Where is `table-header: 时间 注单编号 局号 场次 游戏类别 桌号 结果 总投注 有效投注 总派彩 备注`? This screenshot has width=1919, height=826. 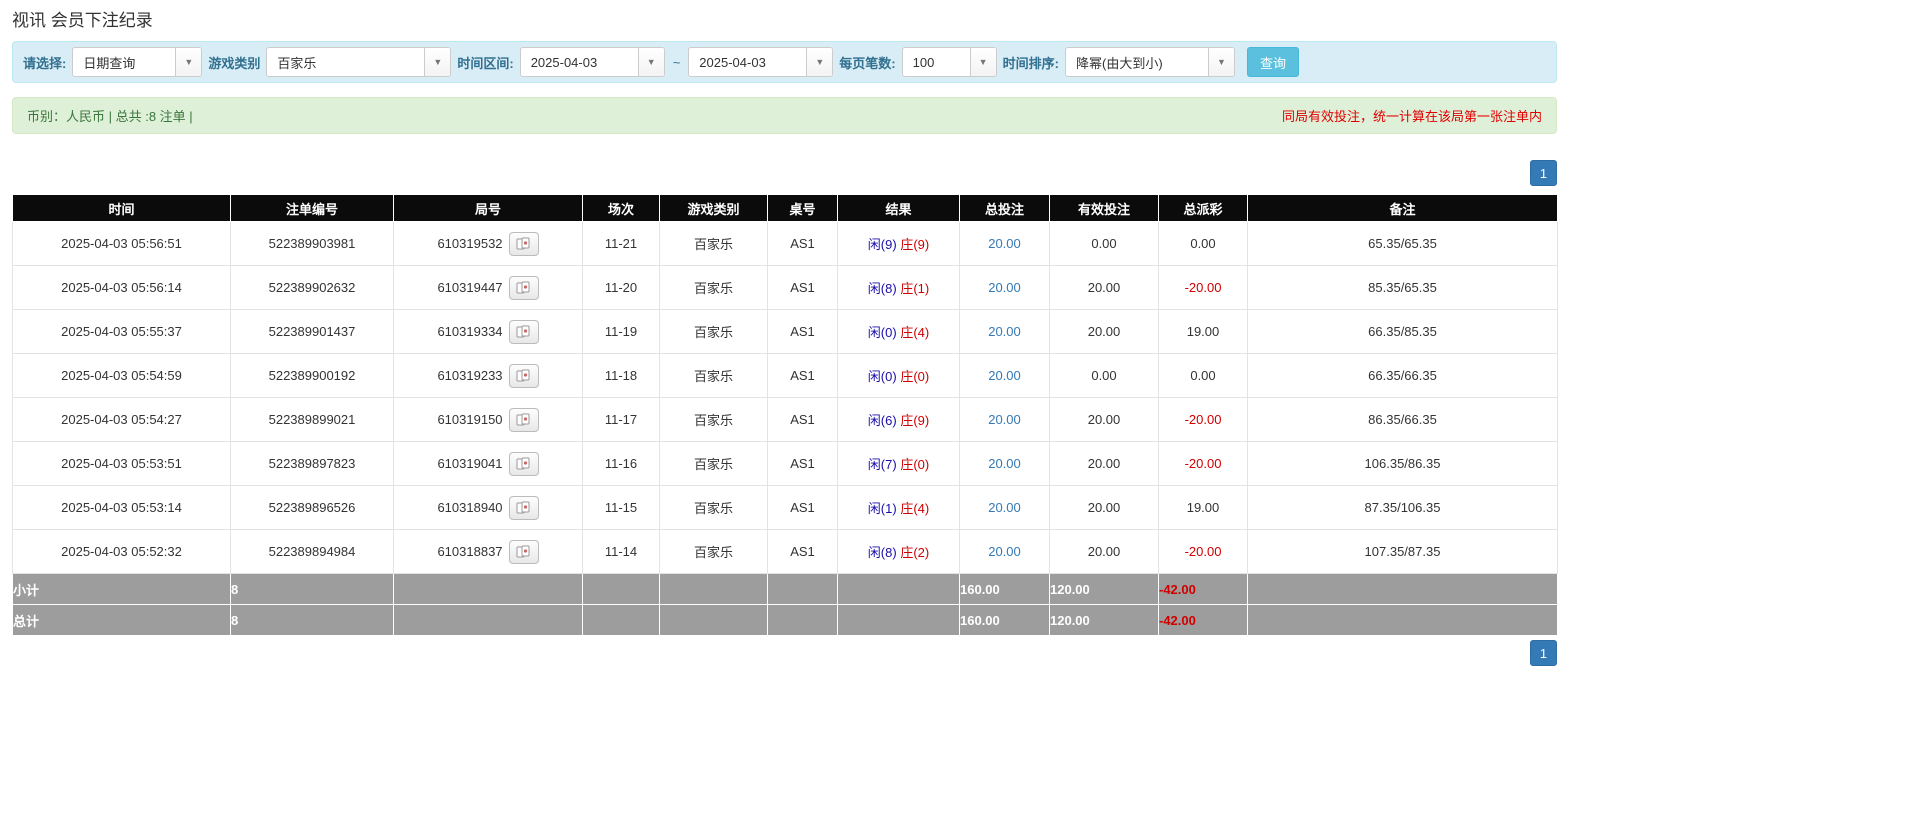 table-header: 时间 注单编号 局号 场次 游戏类别 桌号 结果 总投注 有效投注 总派彩 备注 is located at coordinates (785, 208).